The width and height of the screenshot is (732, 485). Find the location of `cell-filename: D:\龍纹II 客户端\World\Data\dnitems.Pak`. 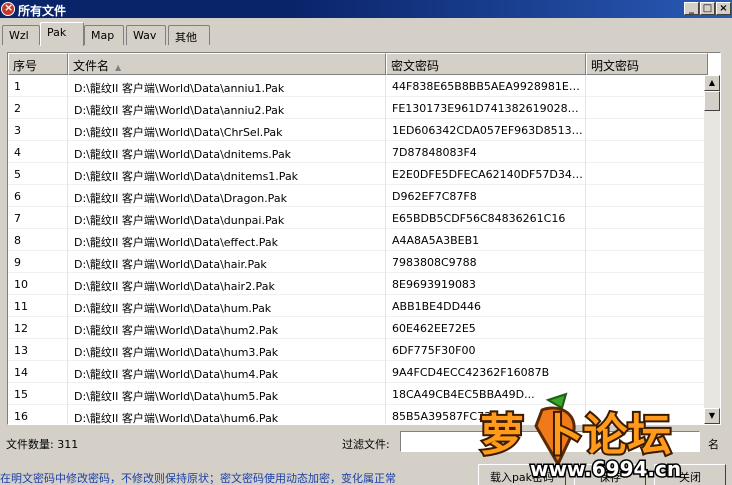

cell-filename: D:\龍纹II 客户端\World\Data\dnitems.Pak is located at coordinates (227, 152).